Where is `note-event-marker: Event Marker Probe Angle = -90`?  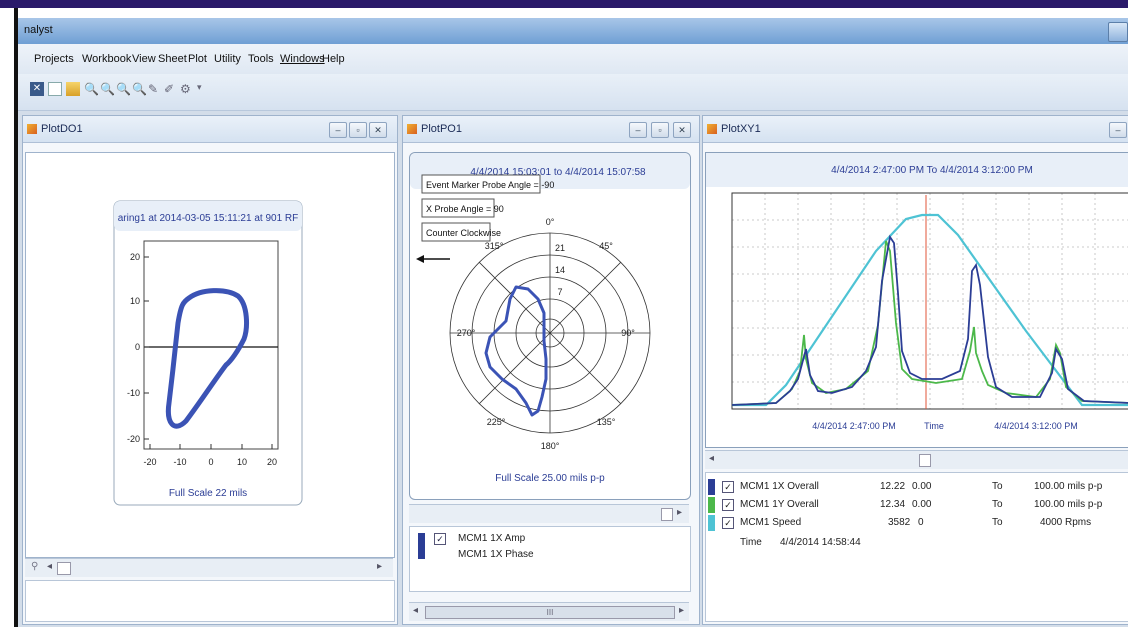 note-event-marker: Event Marker Probe Angle = -90 is located at coordinates (490, 185).